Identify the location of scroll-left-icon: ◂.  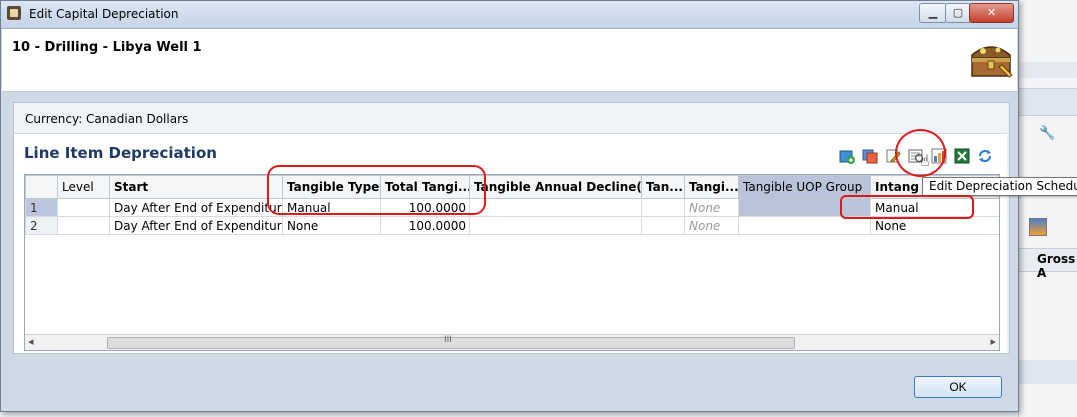
(31, 341).